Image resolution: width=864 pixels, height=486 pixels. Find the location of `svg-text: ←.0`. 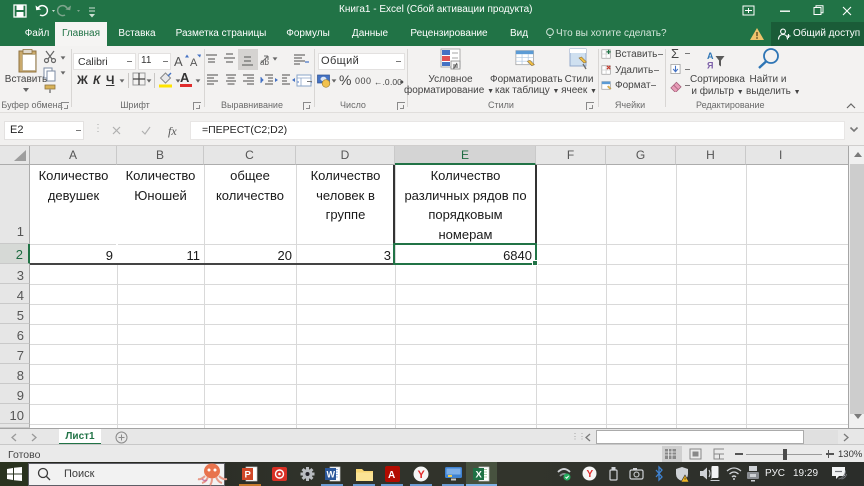

svg-text: ←.0 is located at coordinates (382, 82).